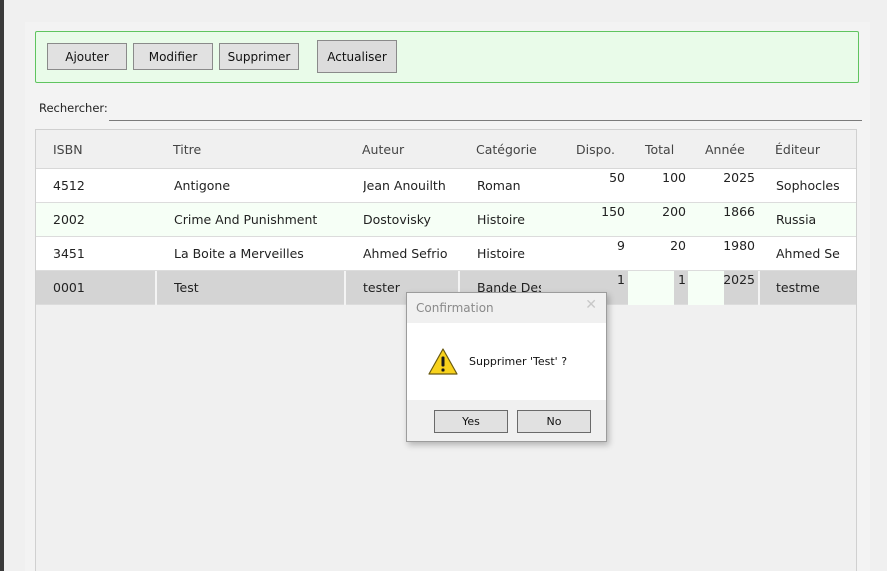 The image size is (887, 571). I want to click on column-header-publisher: Éditeur, so click(797, 149).